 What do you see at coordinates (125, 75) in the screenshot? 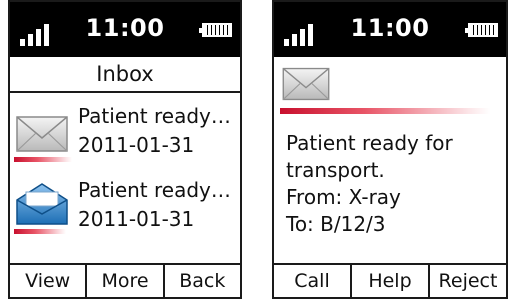
I see `page-title: Inbox` at bounding box center [125, 75].